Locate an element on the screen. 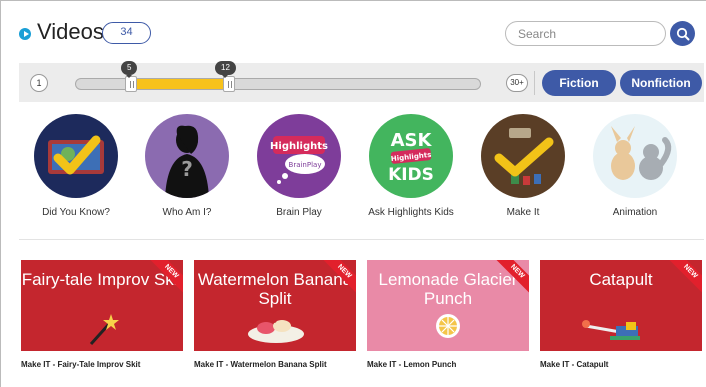 This screenshot has height=387, width=706. filter-separator is located at coordinates (534, 83).